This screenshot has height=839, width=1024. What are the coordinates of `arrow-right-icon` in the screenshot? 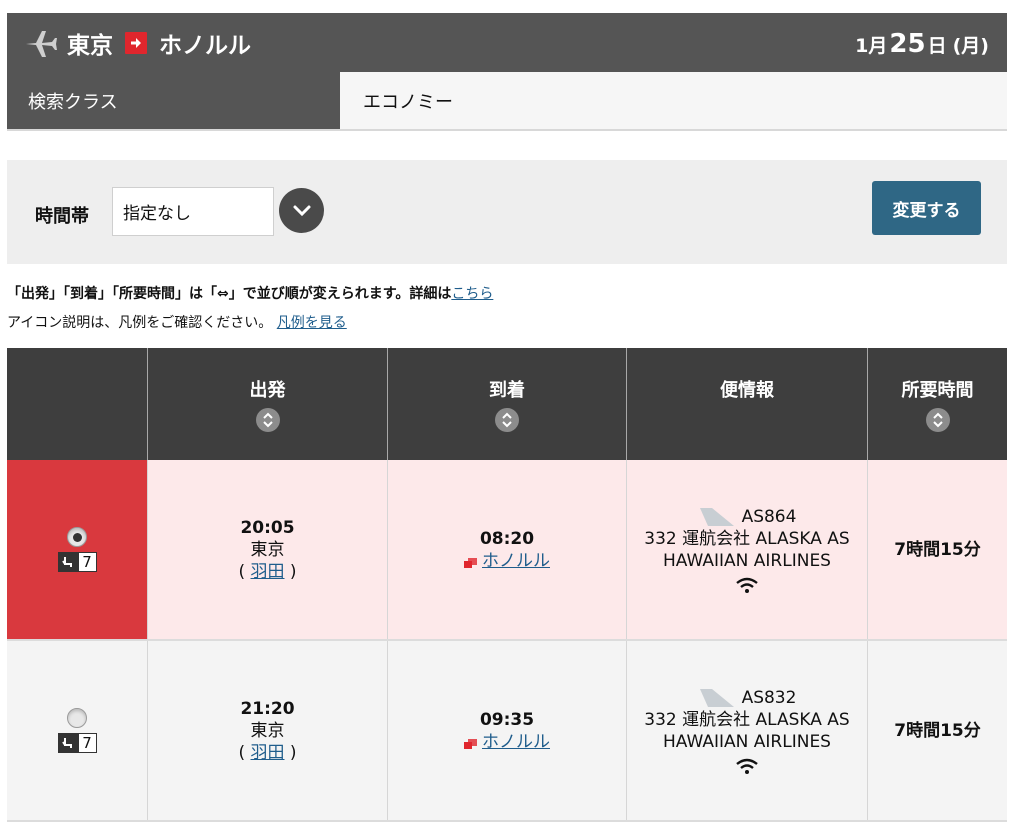 It's located at (136, 42).